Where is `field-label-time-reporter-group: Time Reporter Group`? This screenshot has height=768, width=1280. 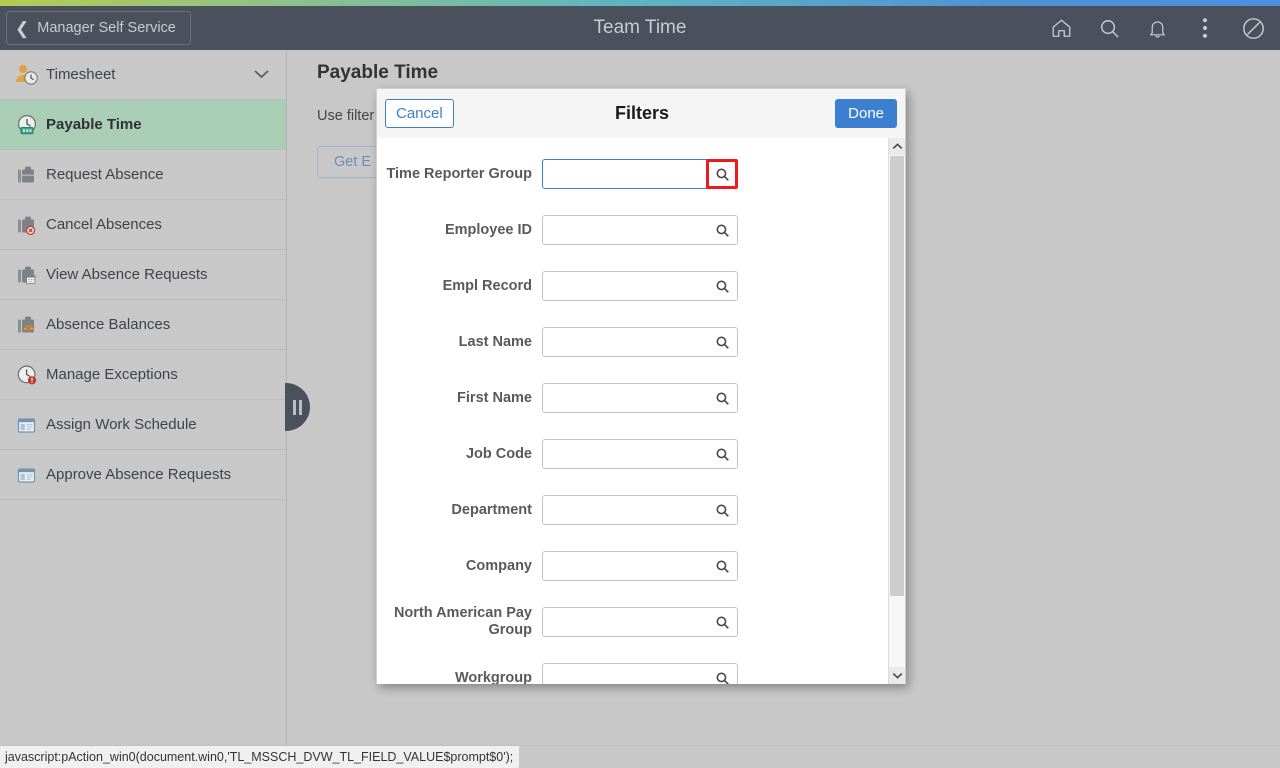 field-label-time-reporter-group: Time Reporter Group is located at coordinates (459, 173).